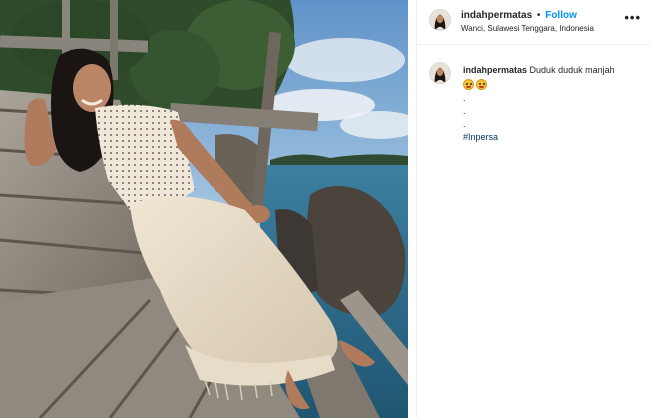 This screenshot has width=650, height=418. Describe the element at coordinates (546, 28) in the screenshot. I see `location-link: Wanci, Sulawesi Tenggara, Indonesia` at that location.